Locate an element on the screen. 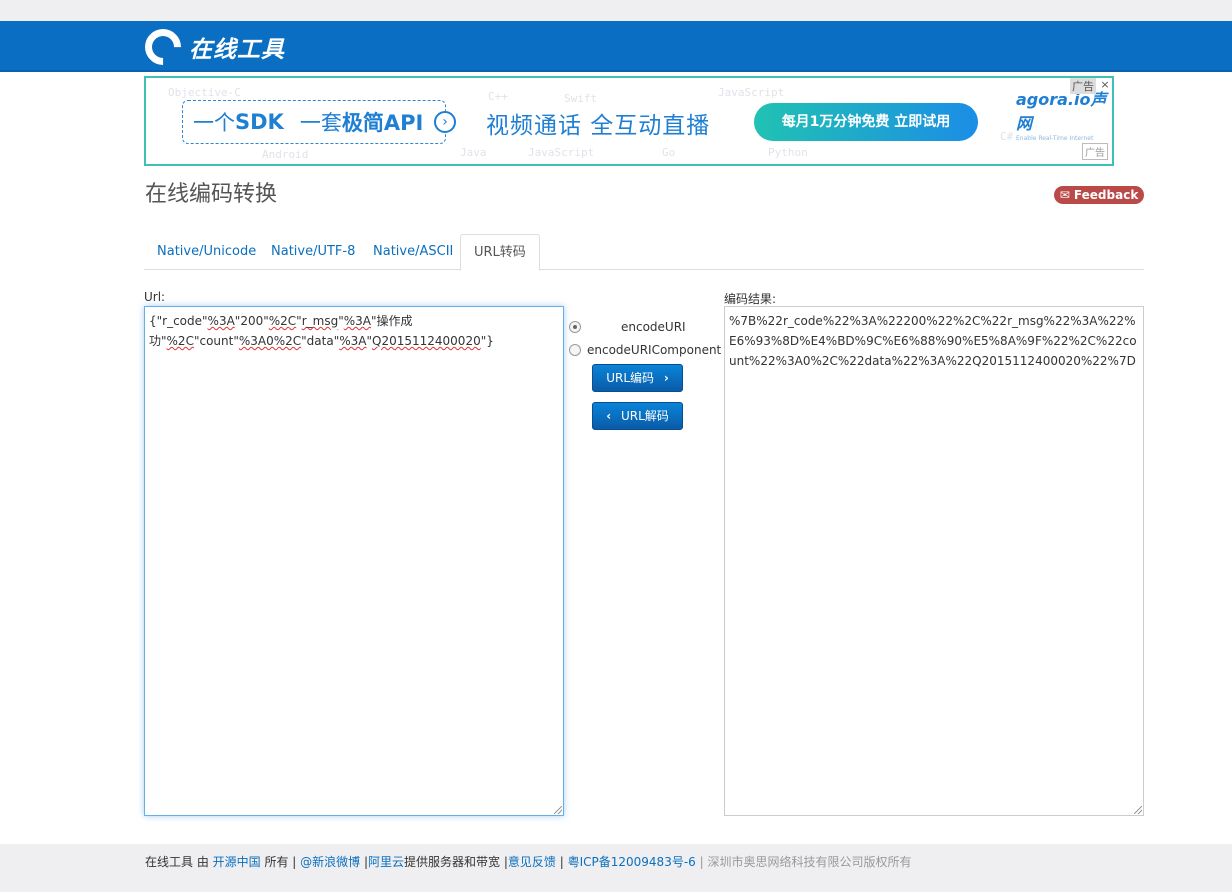 The image size is (1232, 892). input-text: "data" is located at coordinates (320, 341).